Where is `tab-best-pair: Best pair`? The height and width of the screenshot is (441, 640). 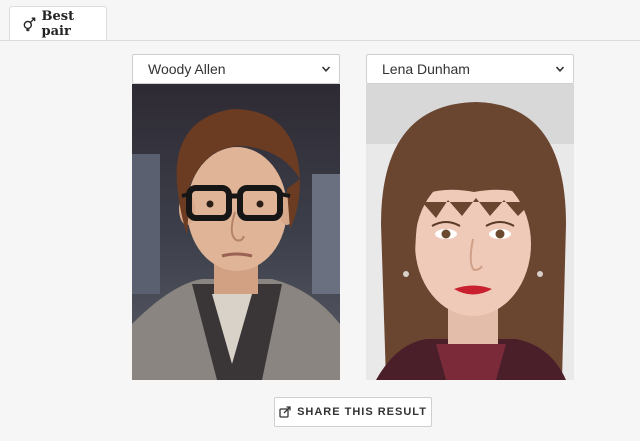
tab-best-pair: Best pair is located at coordinates (58, 23).